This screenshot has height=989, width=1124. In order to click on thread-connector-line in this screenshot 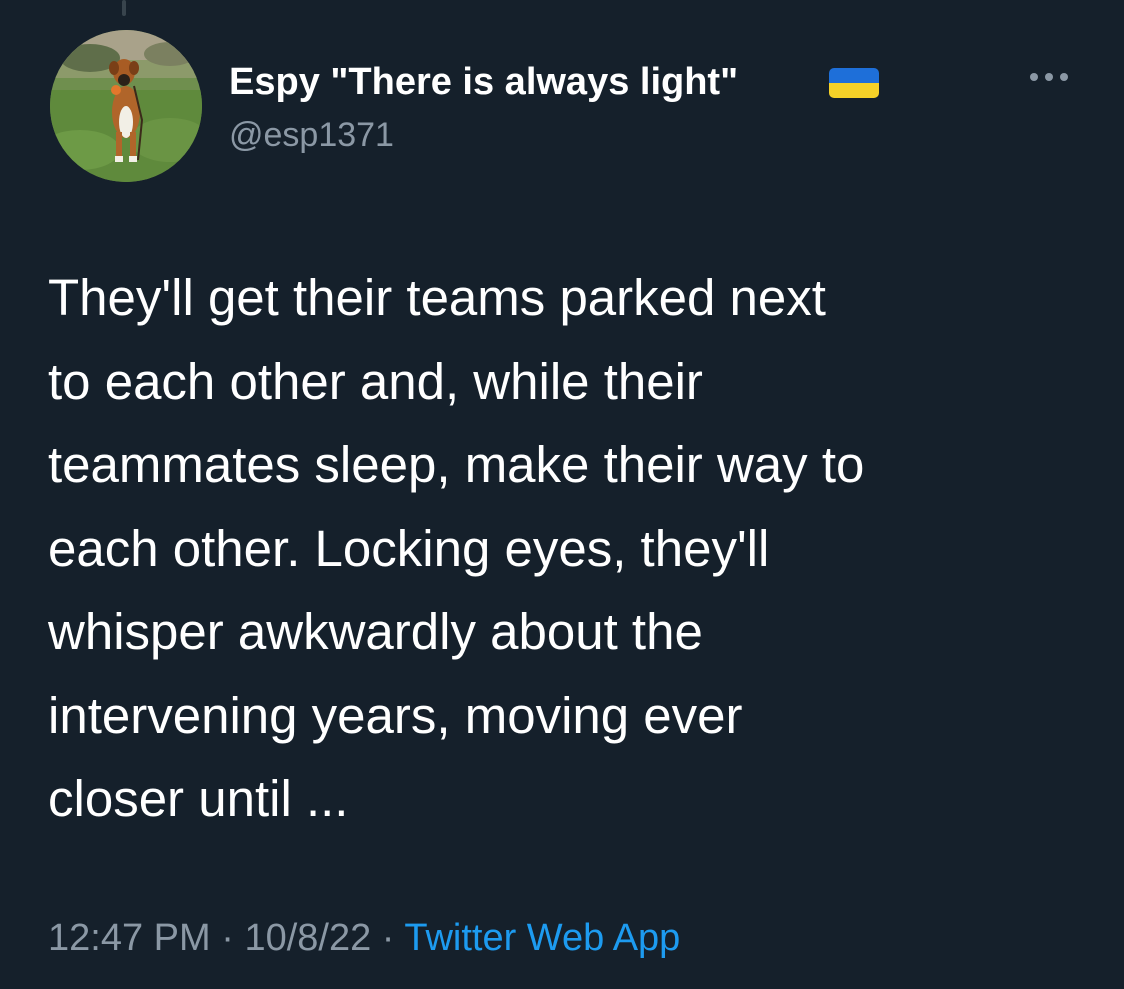, I will do `click(124, 8)`.